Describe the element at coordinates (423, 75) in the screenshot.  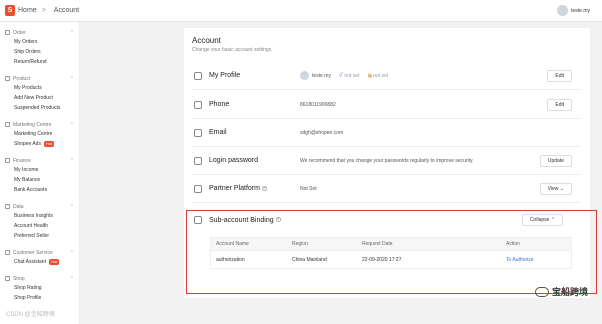
I see `profile-value: teste.my ⚥not set ▣not set` at that location.